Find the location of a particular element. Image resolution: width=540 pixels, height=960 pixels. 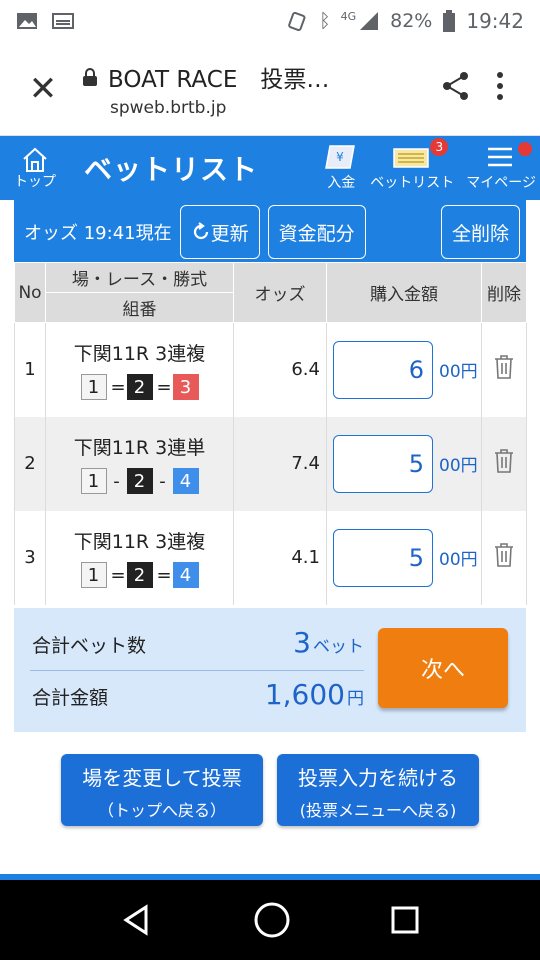

browser-toolbar: ✕ BOAT RACE 投票… spweb.brtb.jp is located at coordinates (270, 89).